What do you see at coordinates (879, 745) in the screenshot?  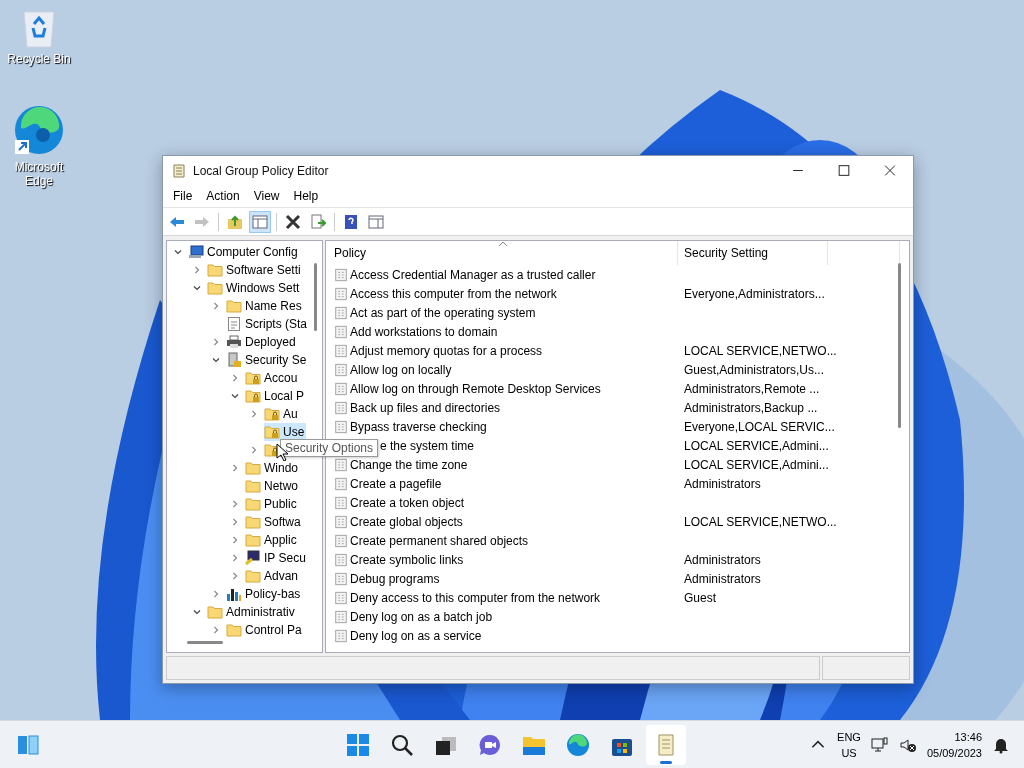 I see `network-icon` at bounding box center [879, 745].